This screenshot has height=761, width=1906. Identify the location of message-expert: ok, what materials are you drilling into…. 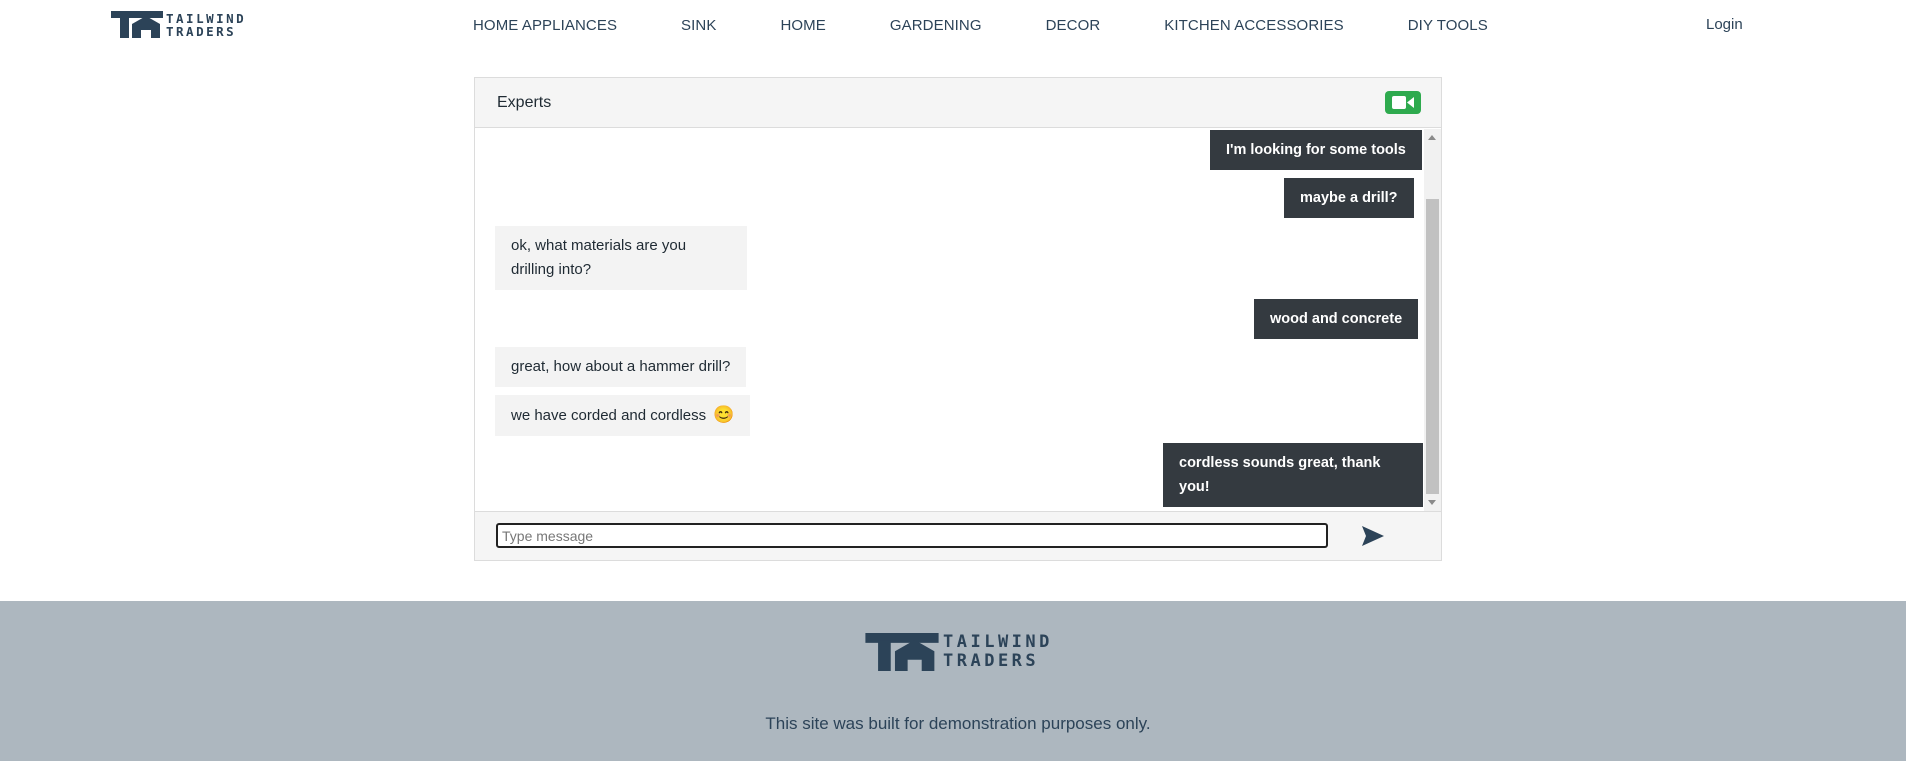
(621, 258).